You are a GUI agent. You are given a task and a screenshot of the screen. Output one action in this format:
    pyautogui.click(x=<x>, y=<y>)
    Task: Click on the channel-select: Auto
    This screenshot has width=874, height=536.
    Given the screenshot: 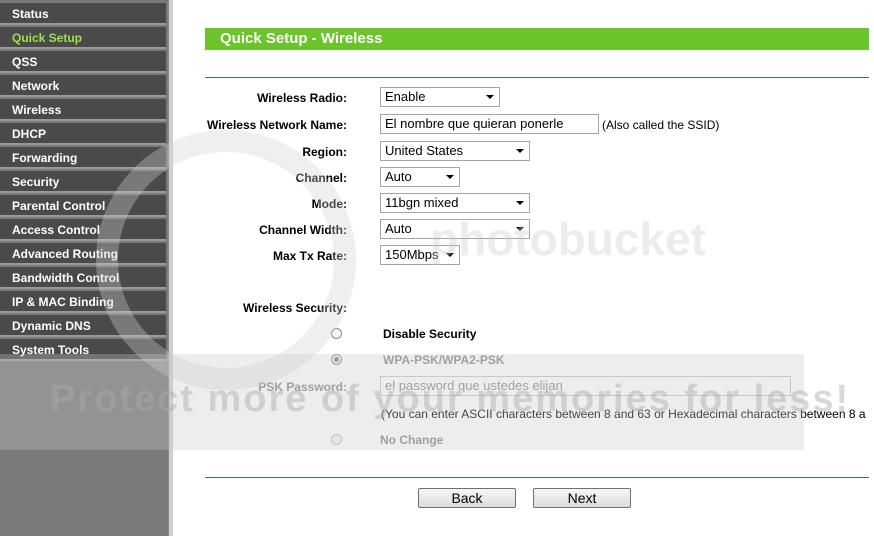 What is the action you would take?
    pyautogui.click(x=420, y=177)
    